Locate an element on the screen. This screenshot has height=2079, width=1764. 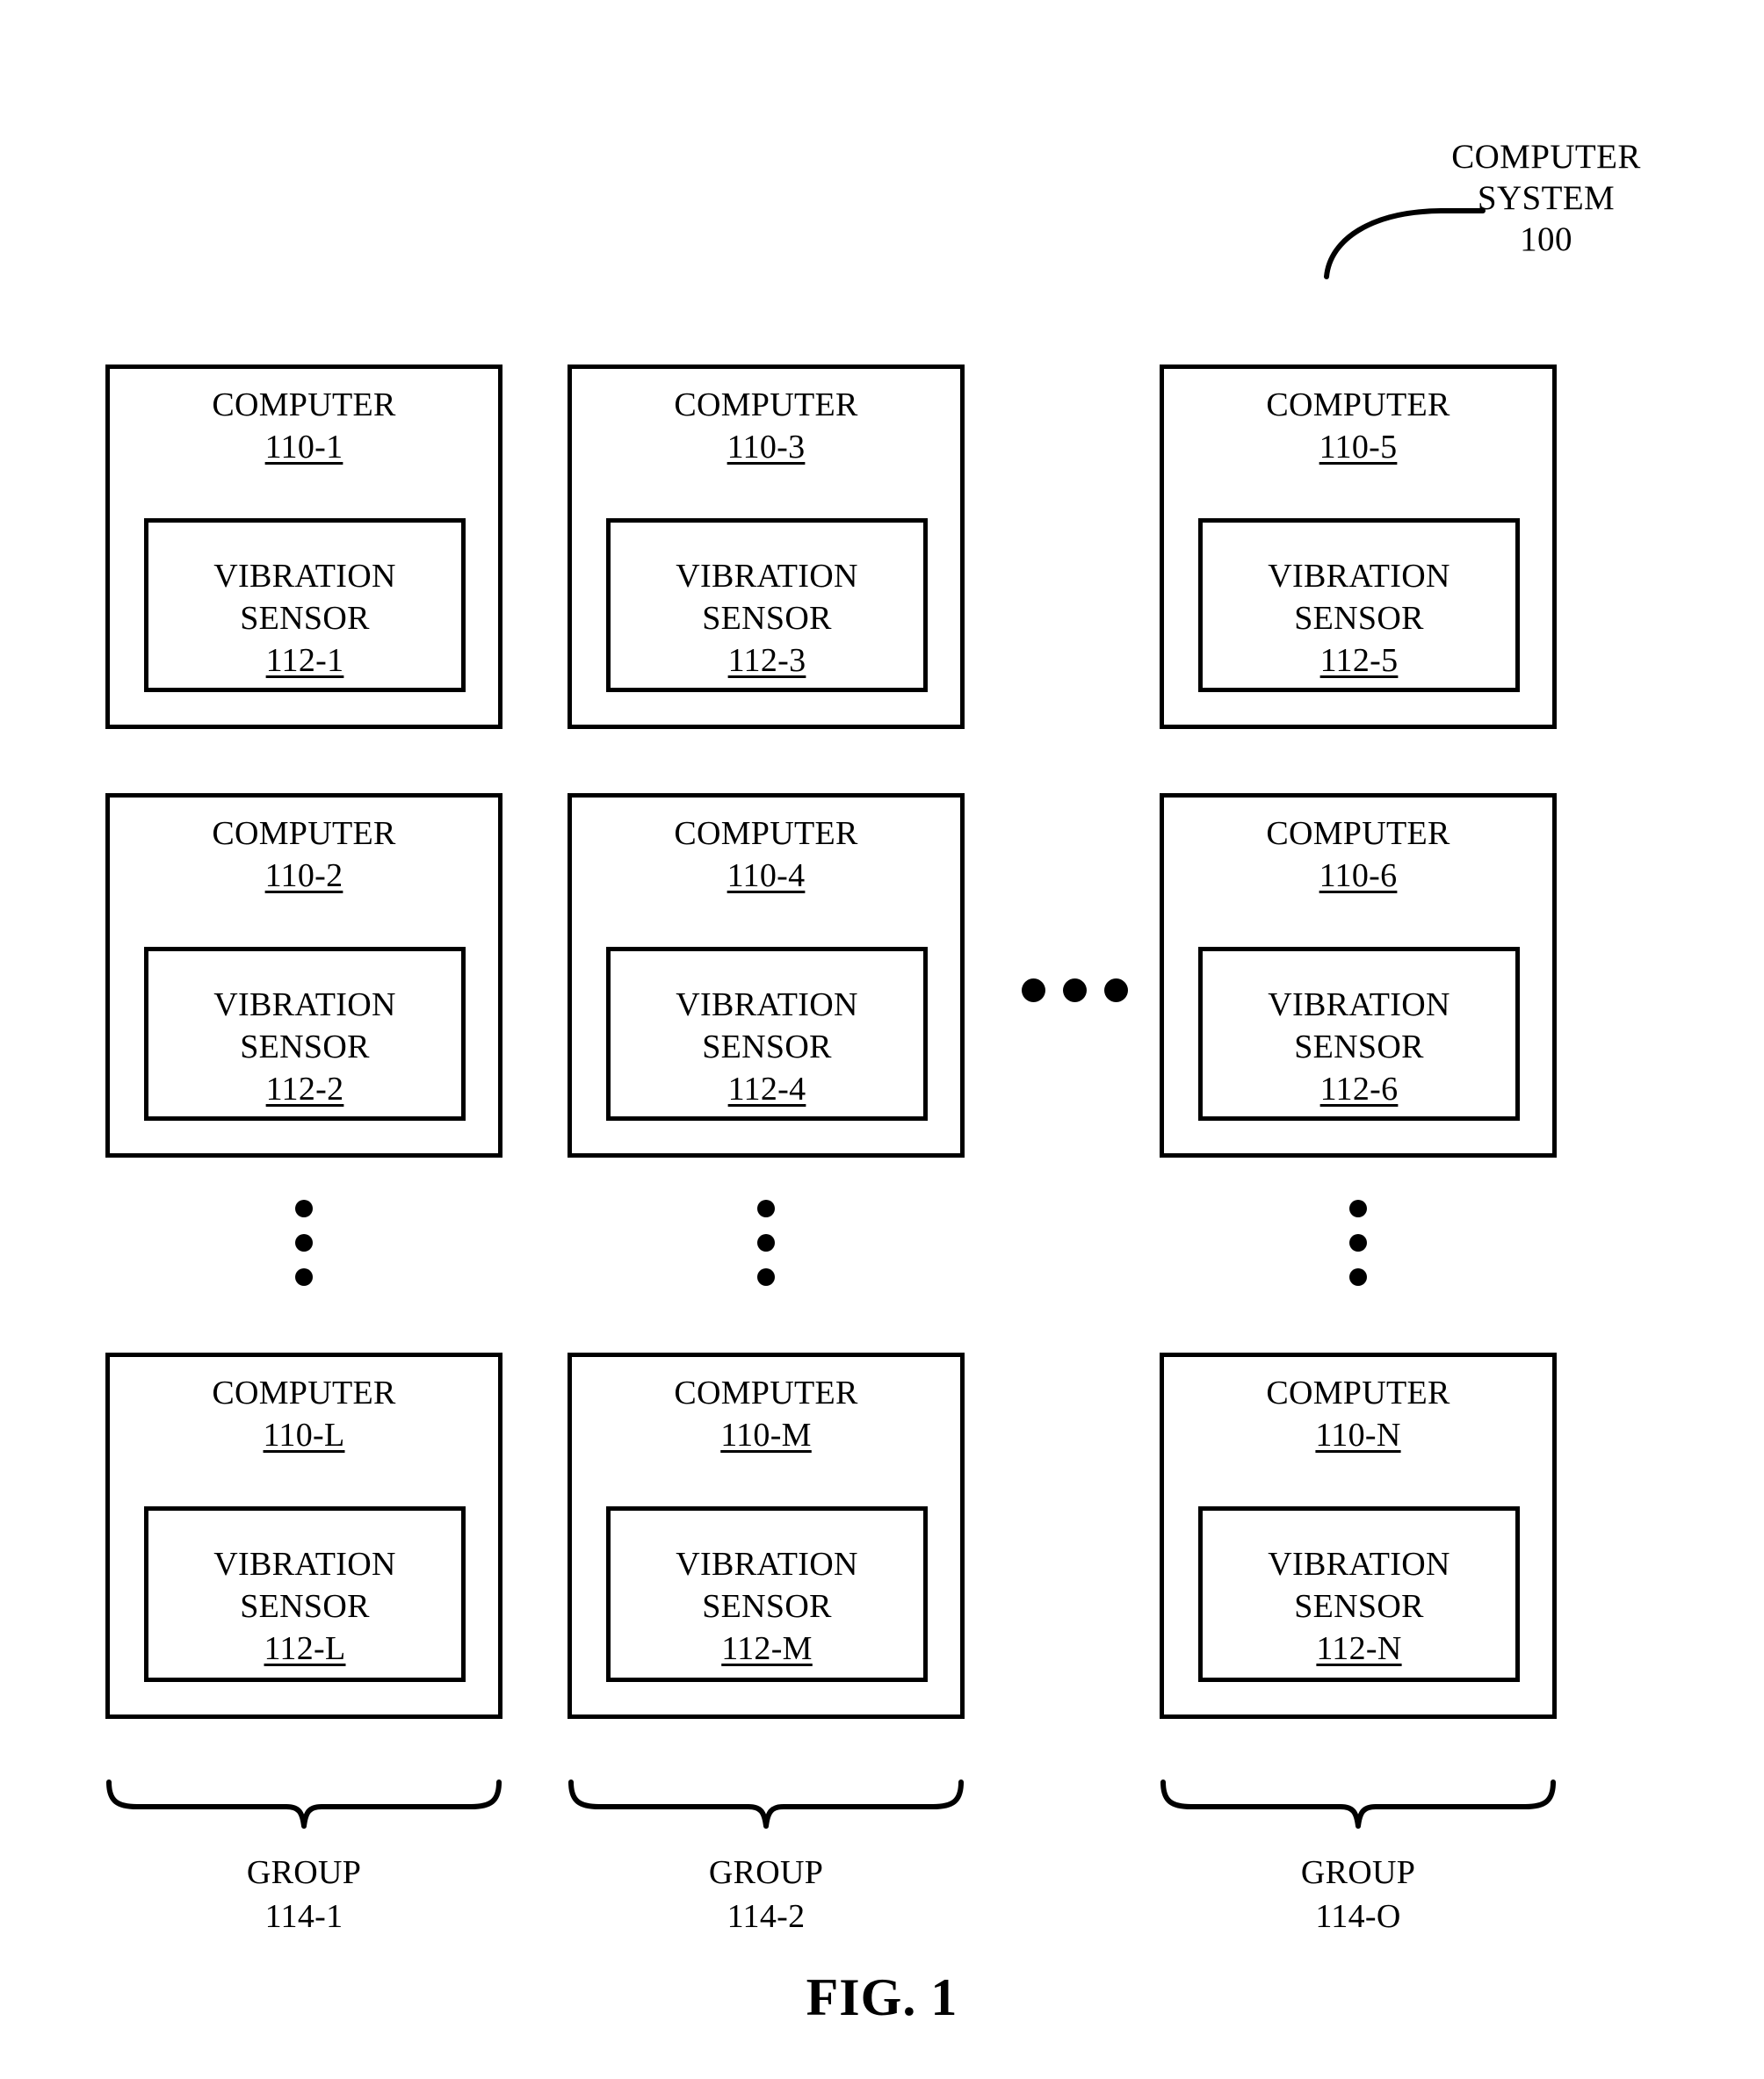
vibration-sensor-title-112-5: VIBRATION SENSOR 112-5 is located at coordinates (1359, 618).